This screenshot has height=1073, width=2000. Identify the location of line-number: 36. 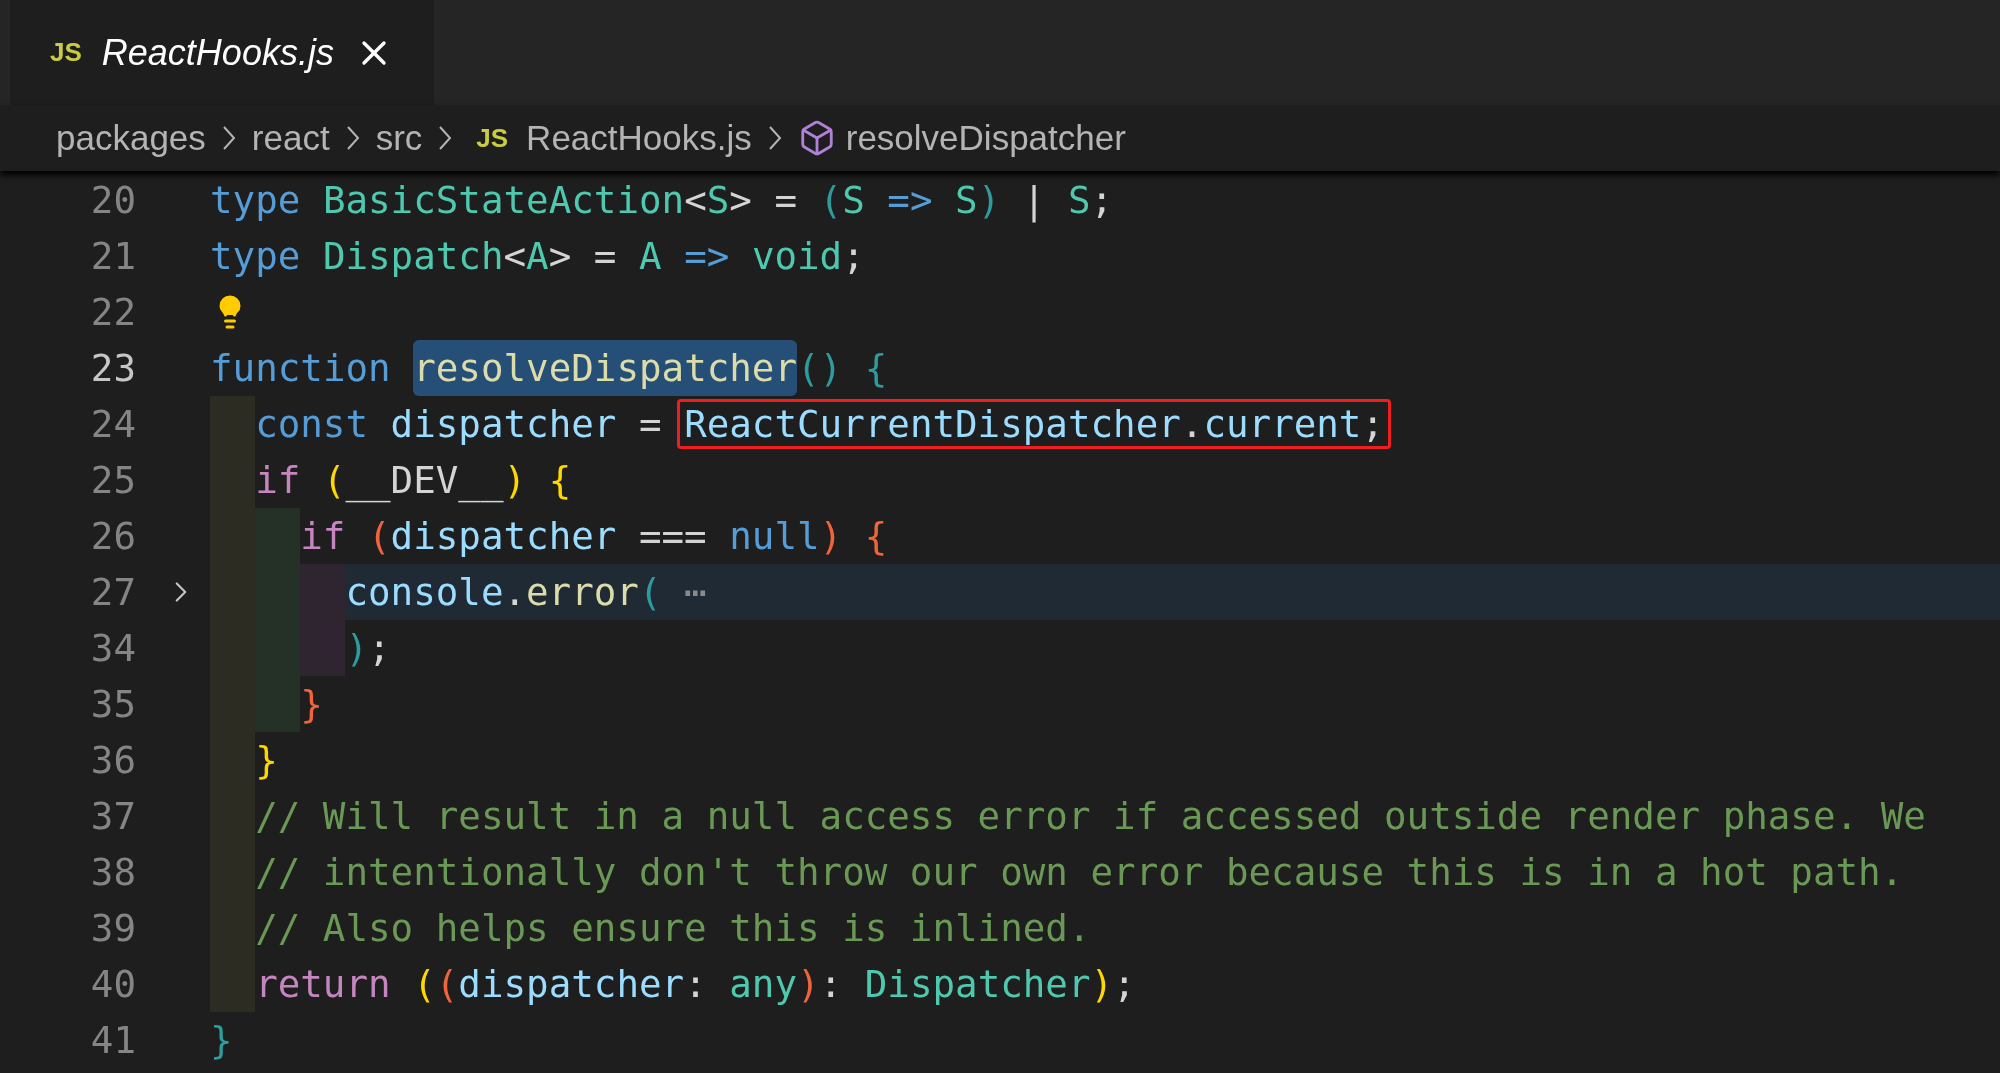
(113, 760).